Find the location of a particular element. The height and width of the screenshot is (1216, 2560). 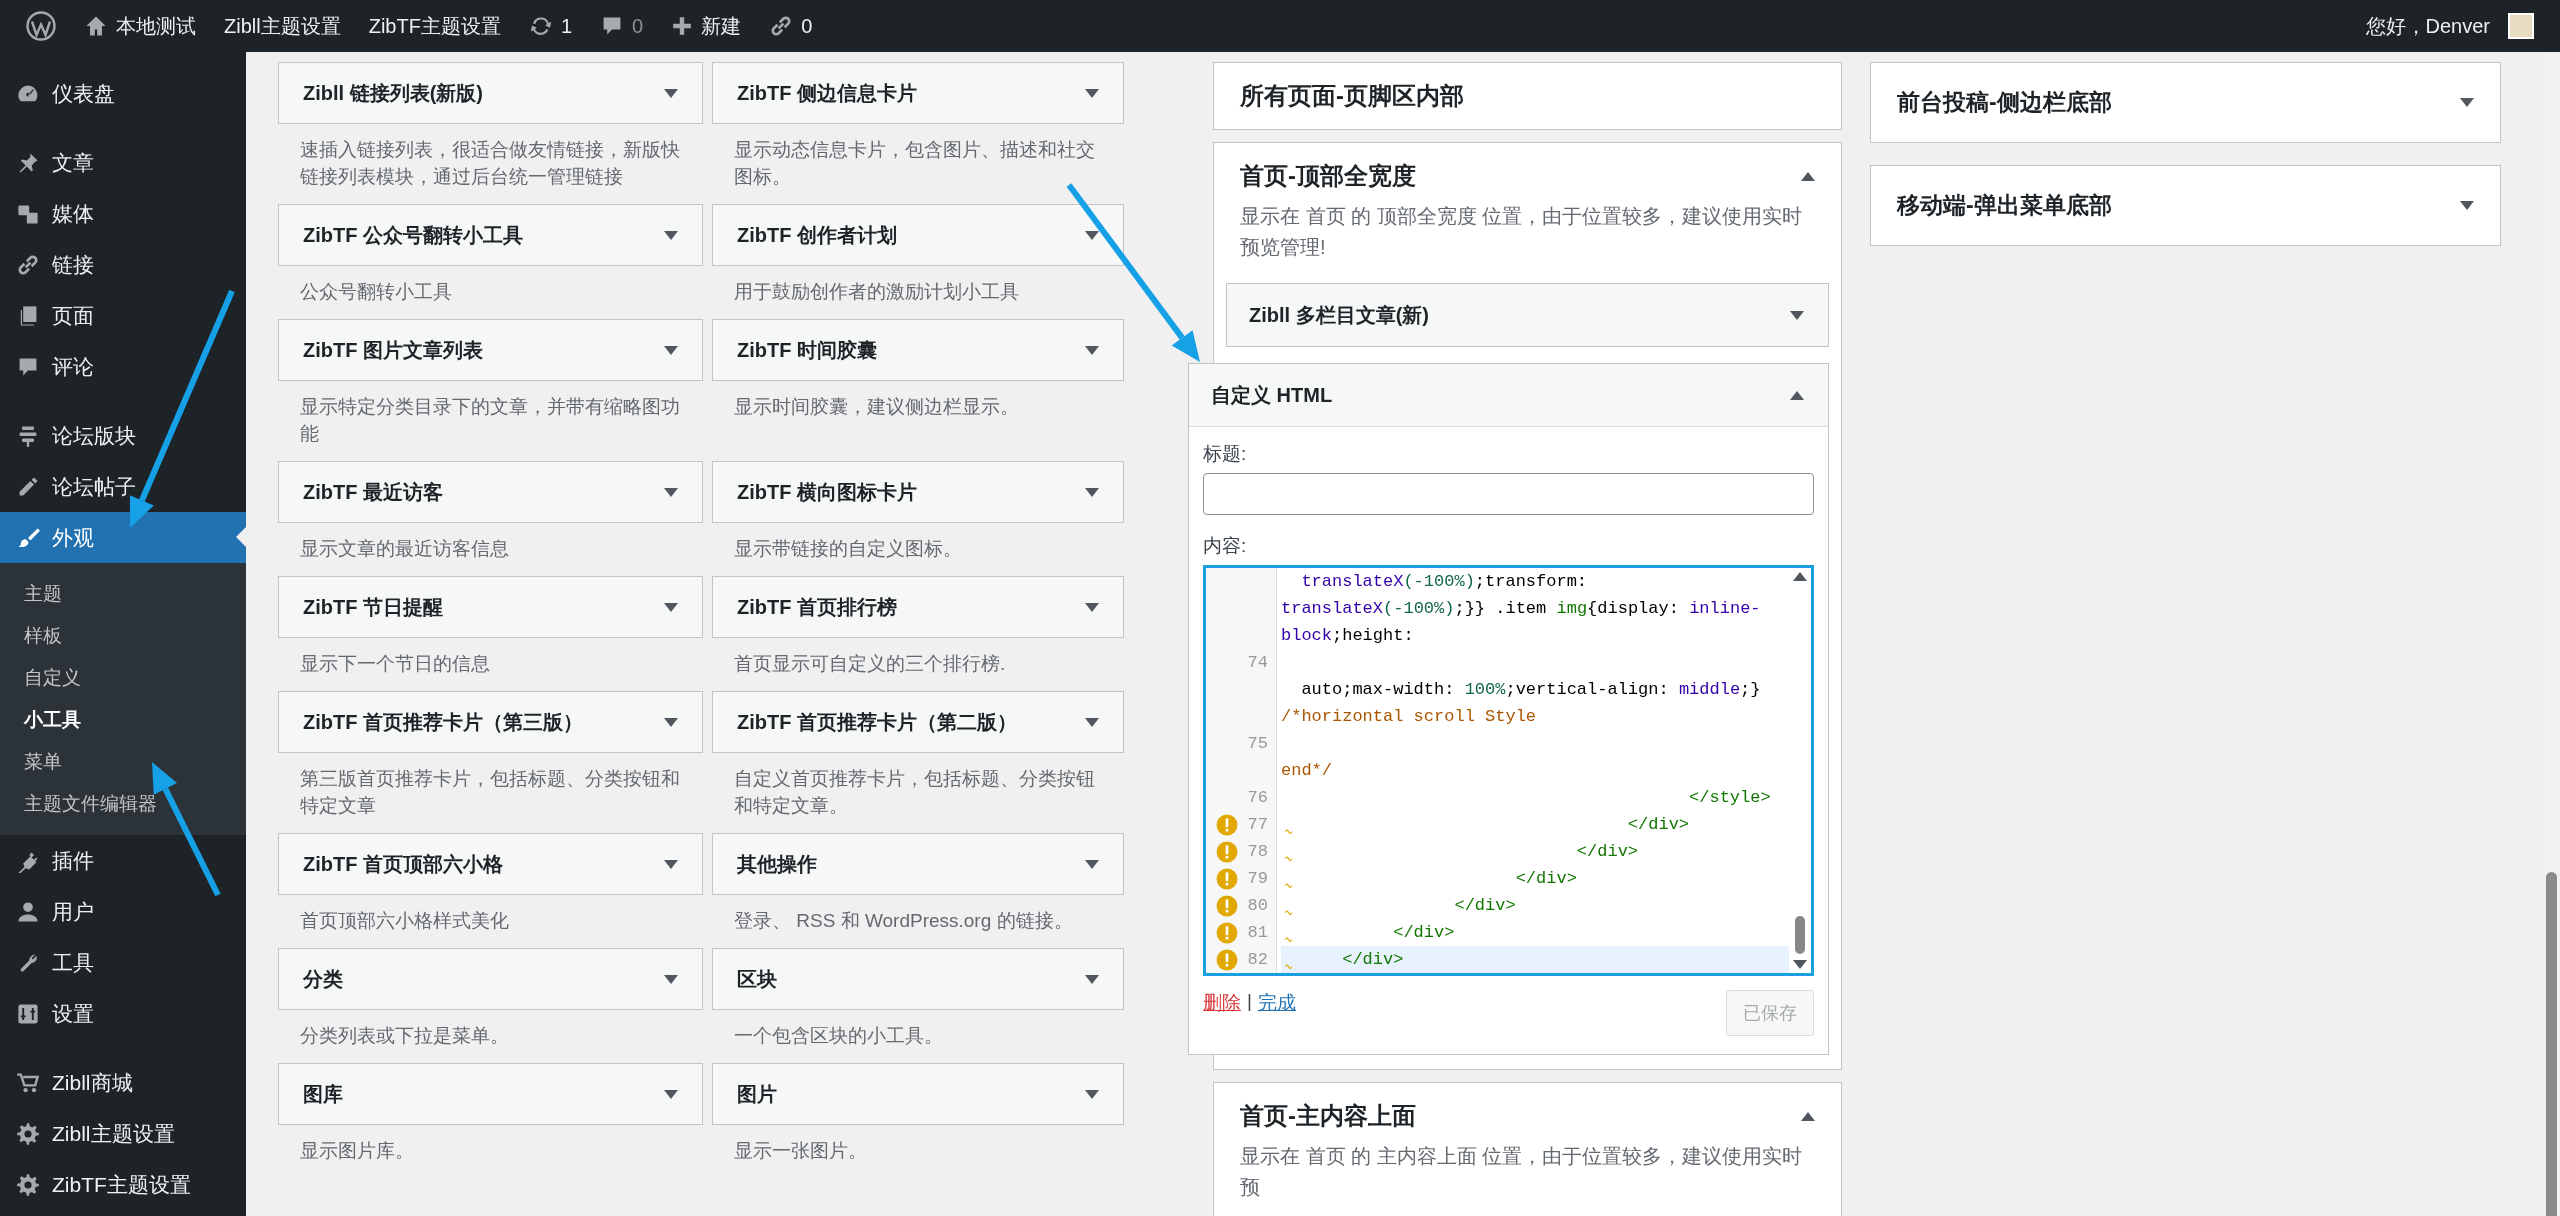

widget-description: 第三版首页推荐卡片，包括标题、分类按钮和特定文章 is located at coordinates (490, 792).